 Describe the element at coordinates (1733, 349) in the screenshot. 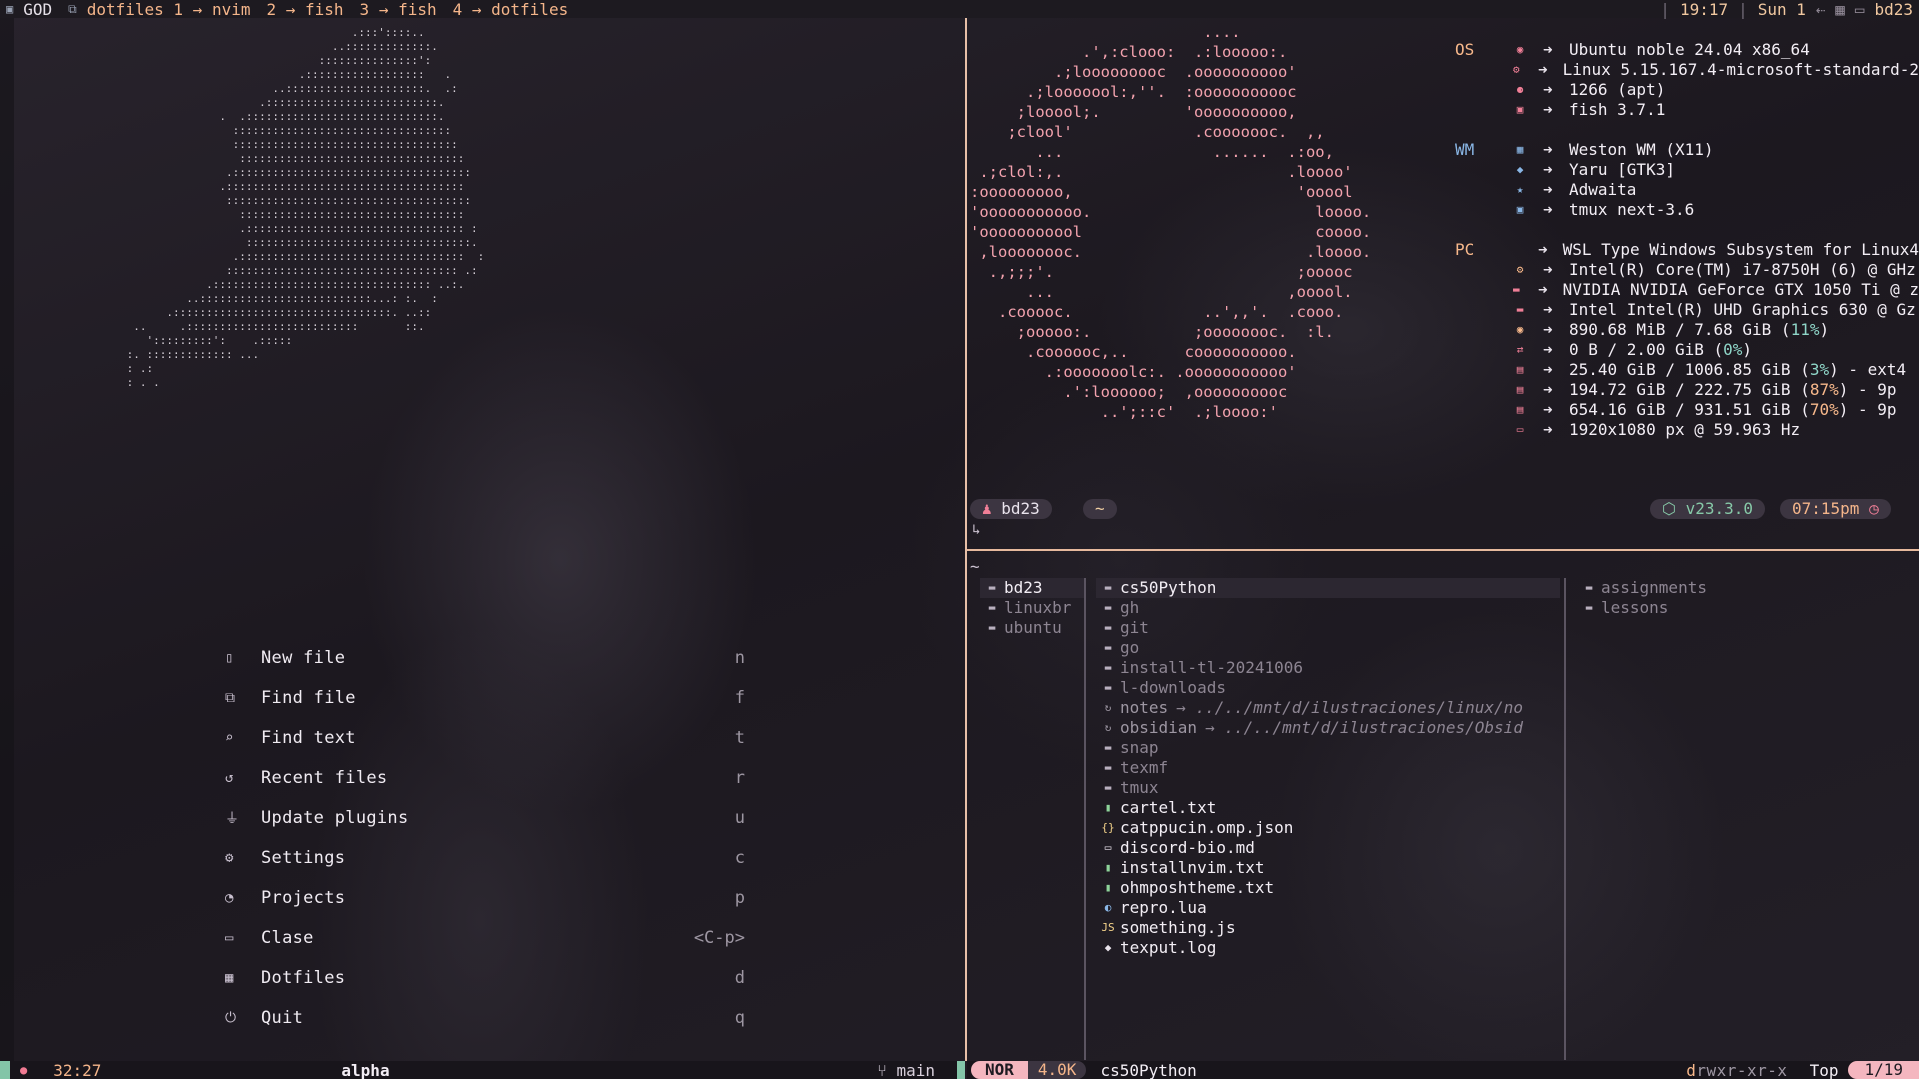

I see `info-percent: 0%` at that location.